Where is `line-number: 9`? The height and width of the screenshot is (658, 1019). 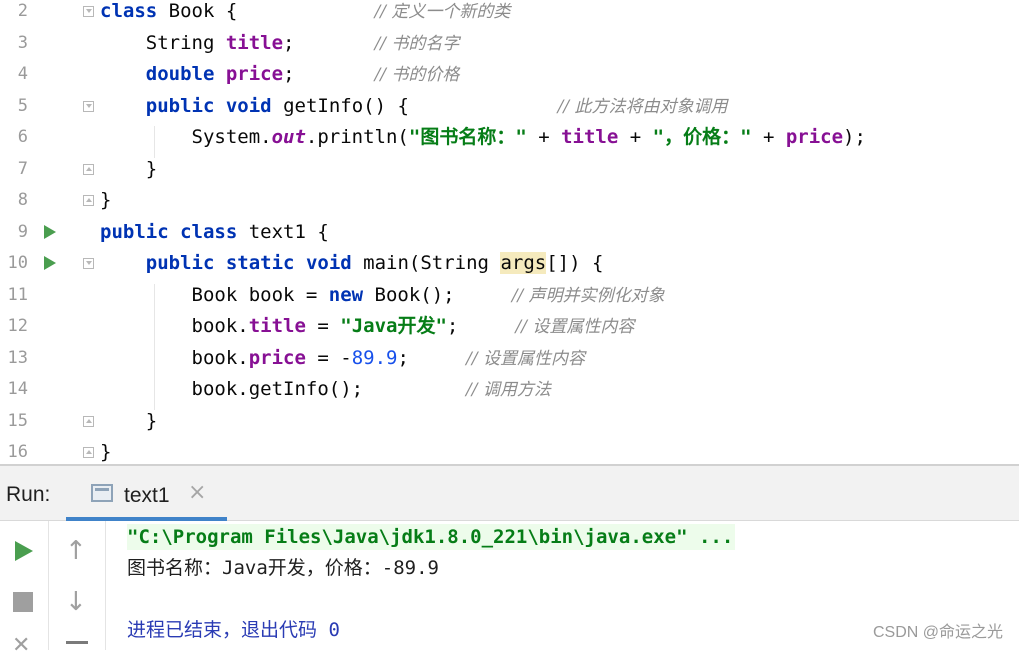
line-number: 9 is located at coordinates (14, 232).